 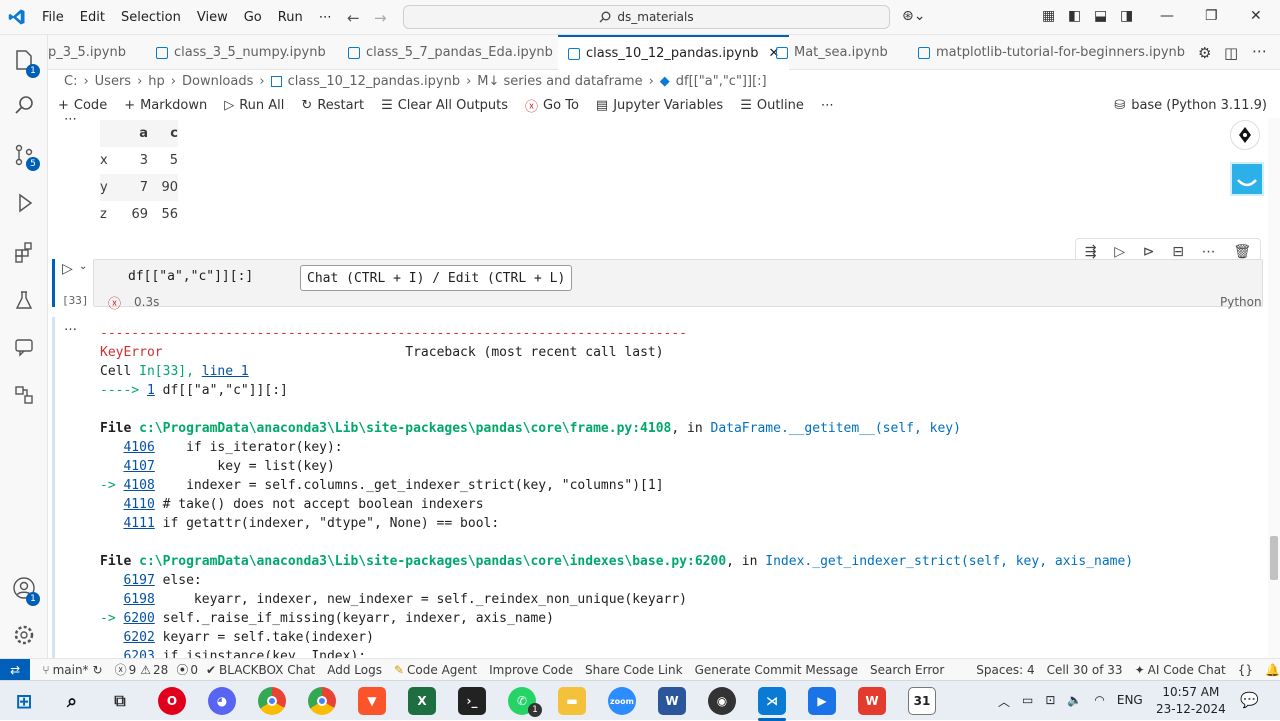 I want to click on opera-browser-icon: O, so click(x=172, y=701).